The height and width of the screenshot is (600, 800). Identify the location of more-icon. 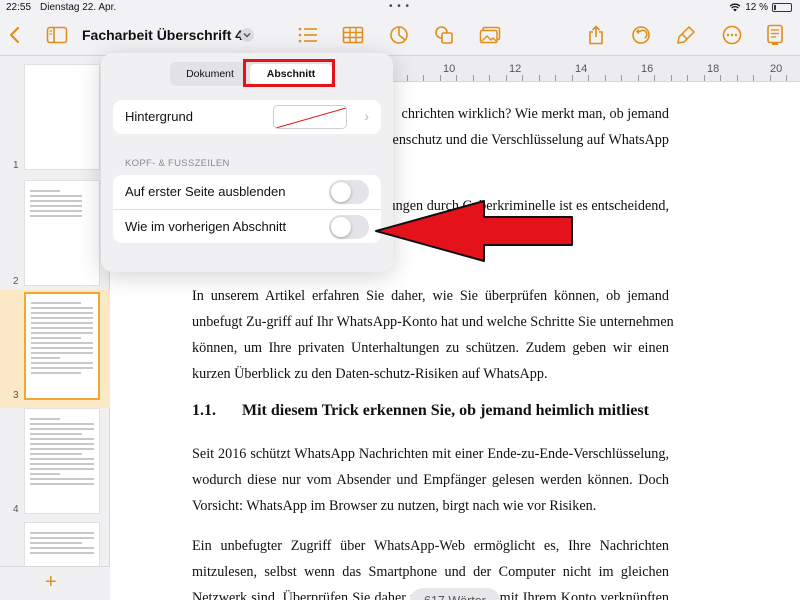
(732, 35).